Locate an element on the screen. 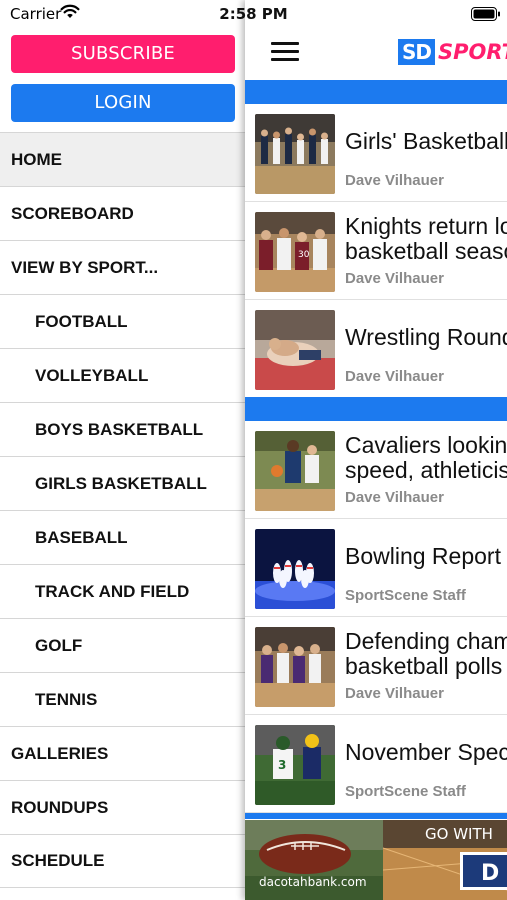 Image resolution: width=507 pixels, height=900 pixels. menu-item-schedule: SCHEDULE is located at coordinates (122, 861).